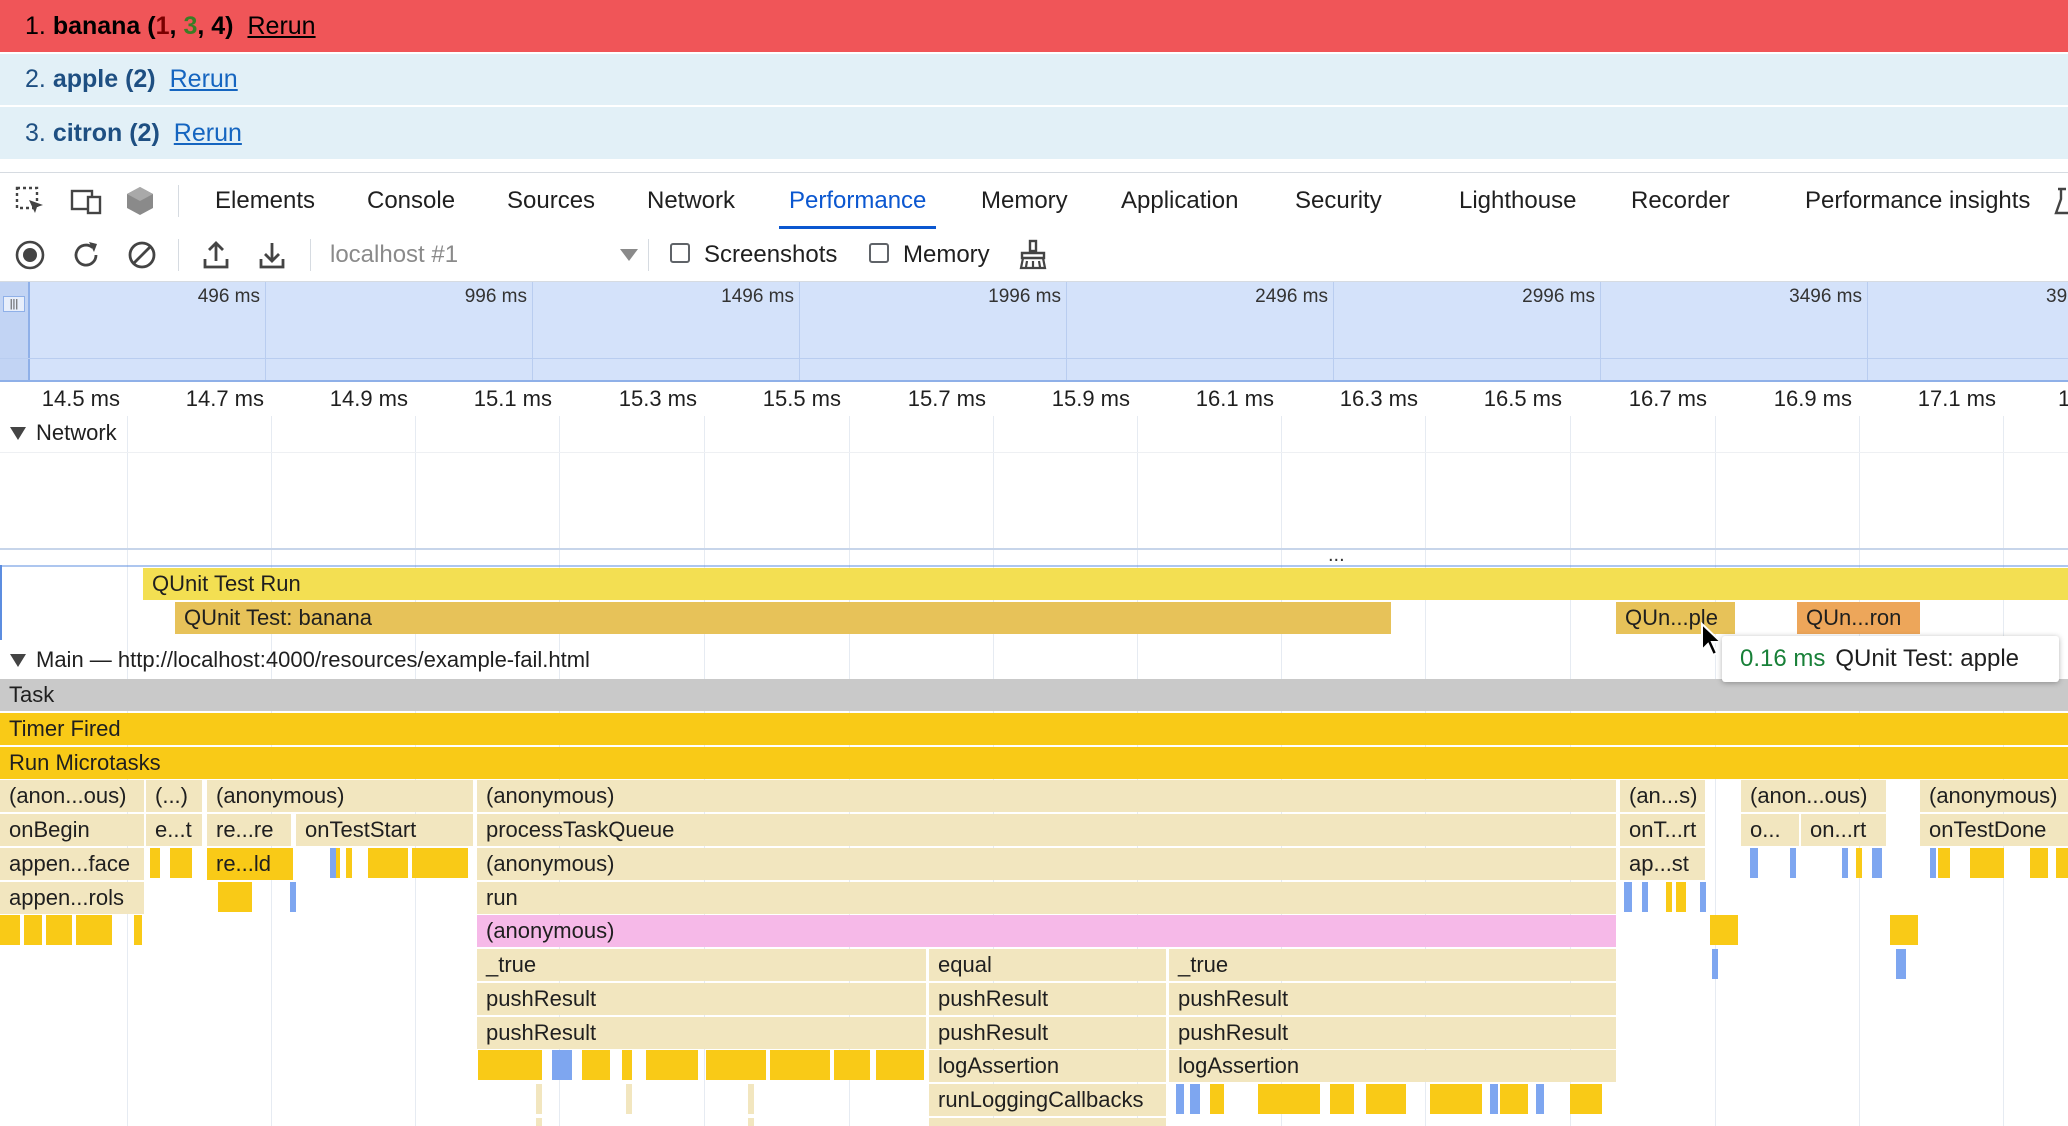 This screenshot has width=2068, height=1126. I want to click on flame-frame: processTaskQueue, so click(1046, 830).